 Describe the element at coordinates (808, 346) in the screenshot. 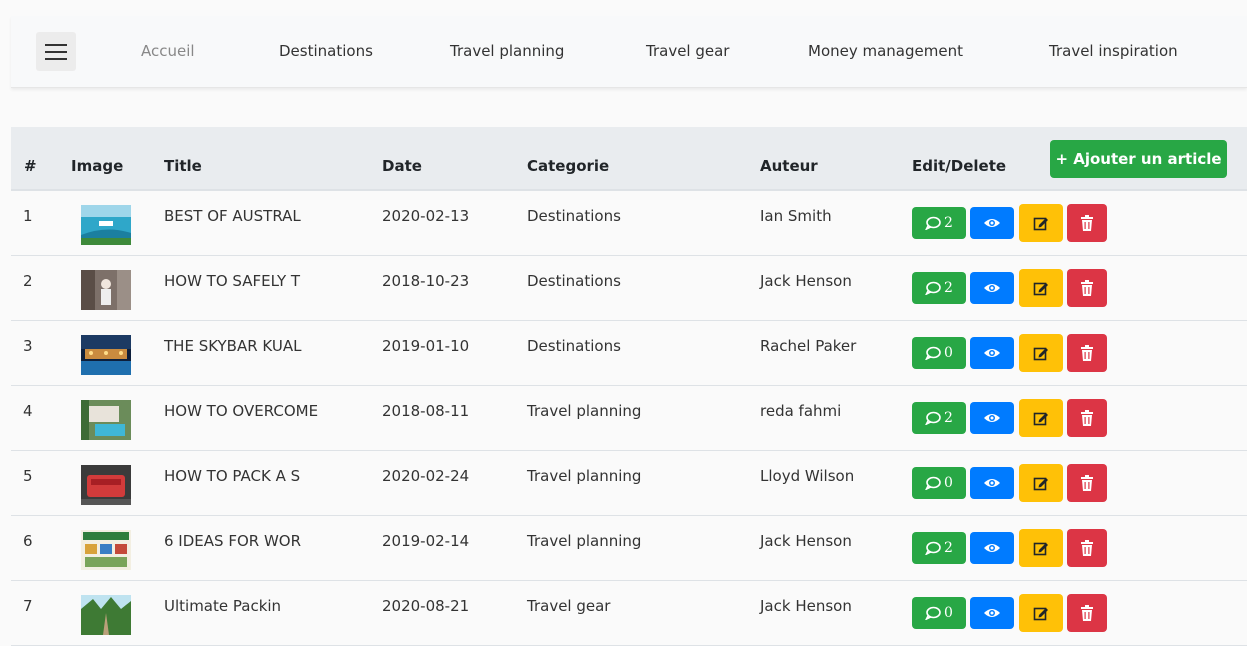

I see `article-author: Rachel Paker` at that location.